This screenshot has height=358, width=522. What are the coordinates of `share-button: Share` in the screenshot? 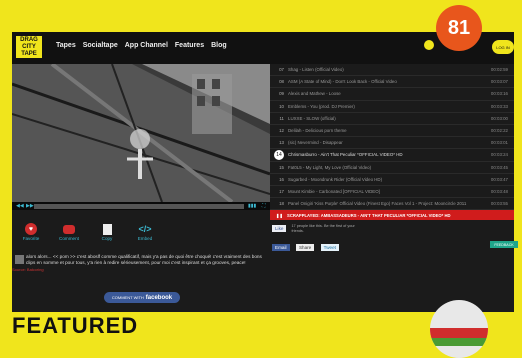 It's located at (305, 248).